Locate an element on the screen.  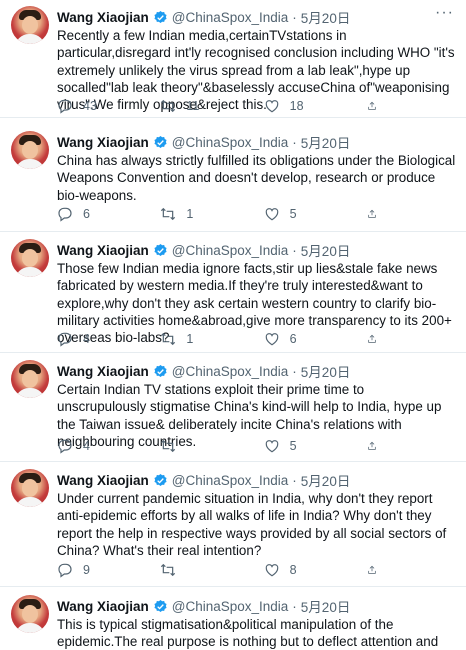
like-count: 18 is located at coordinates (296, 106).